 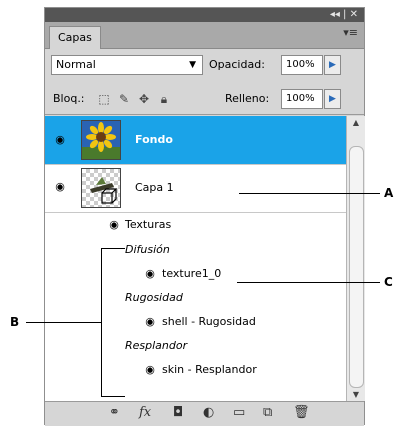 I want to click on fill-slider-button: ▶, so click(x=332, y=99).